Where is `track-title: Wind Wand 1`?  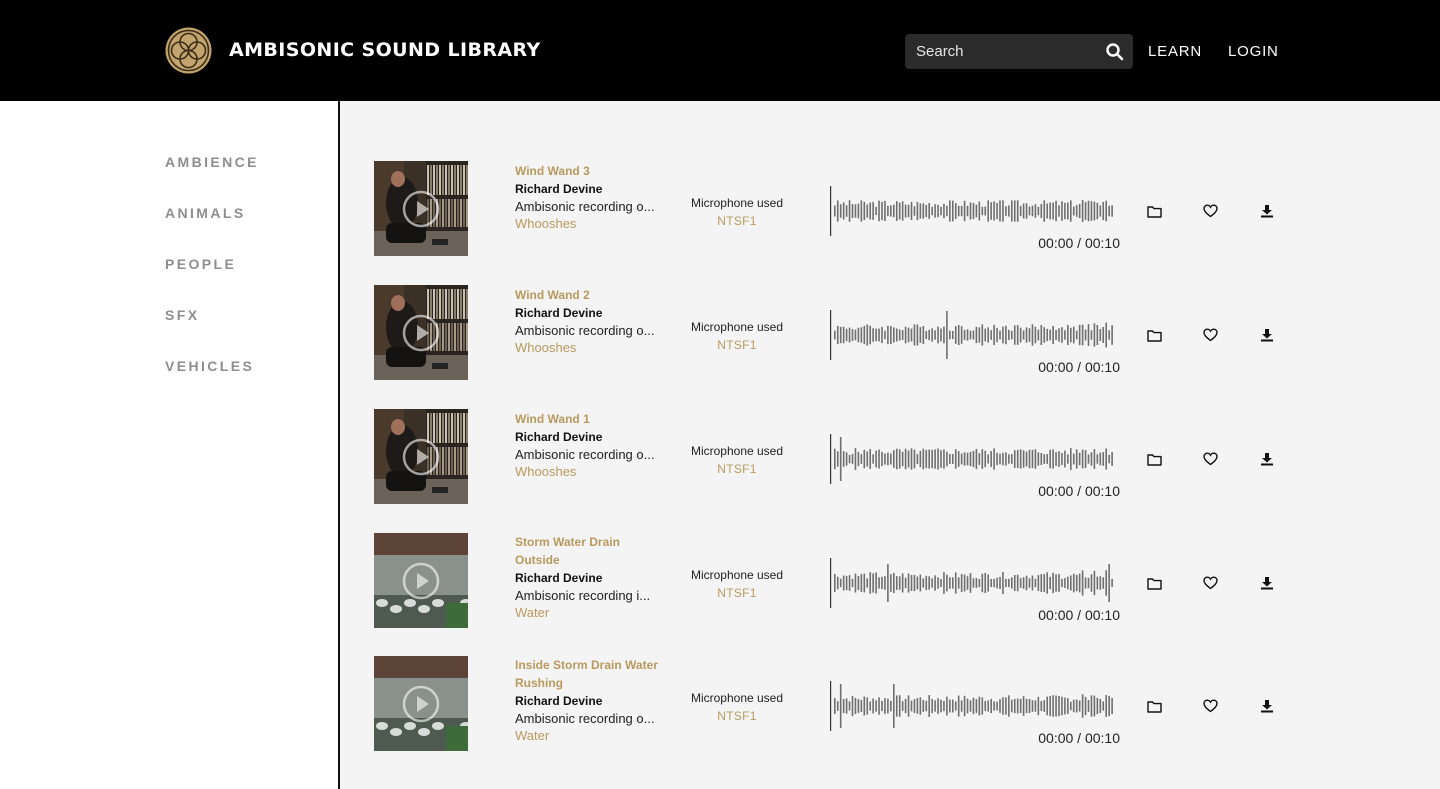
track-title: Wind Wand 1 is located at coordinates (590, 419).